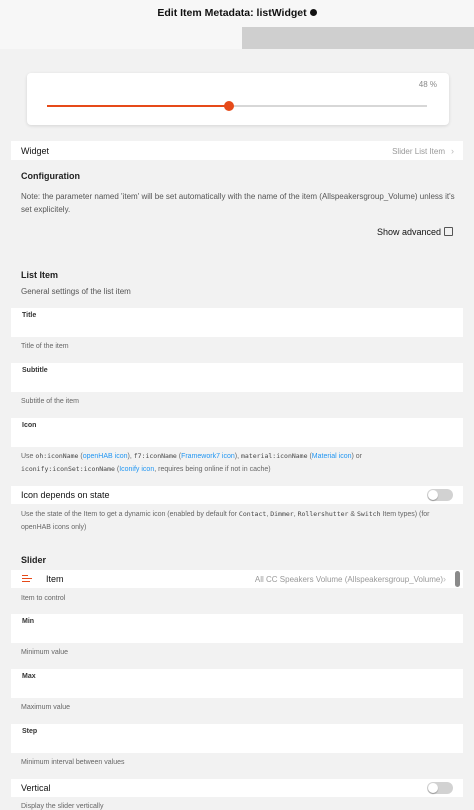 Image resolution: width=474 pixels, height=810 pixels. I want to click on vertical-hint: Display the slider vertically, so click(62, 806).